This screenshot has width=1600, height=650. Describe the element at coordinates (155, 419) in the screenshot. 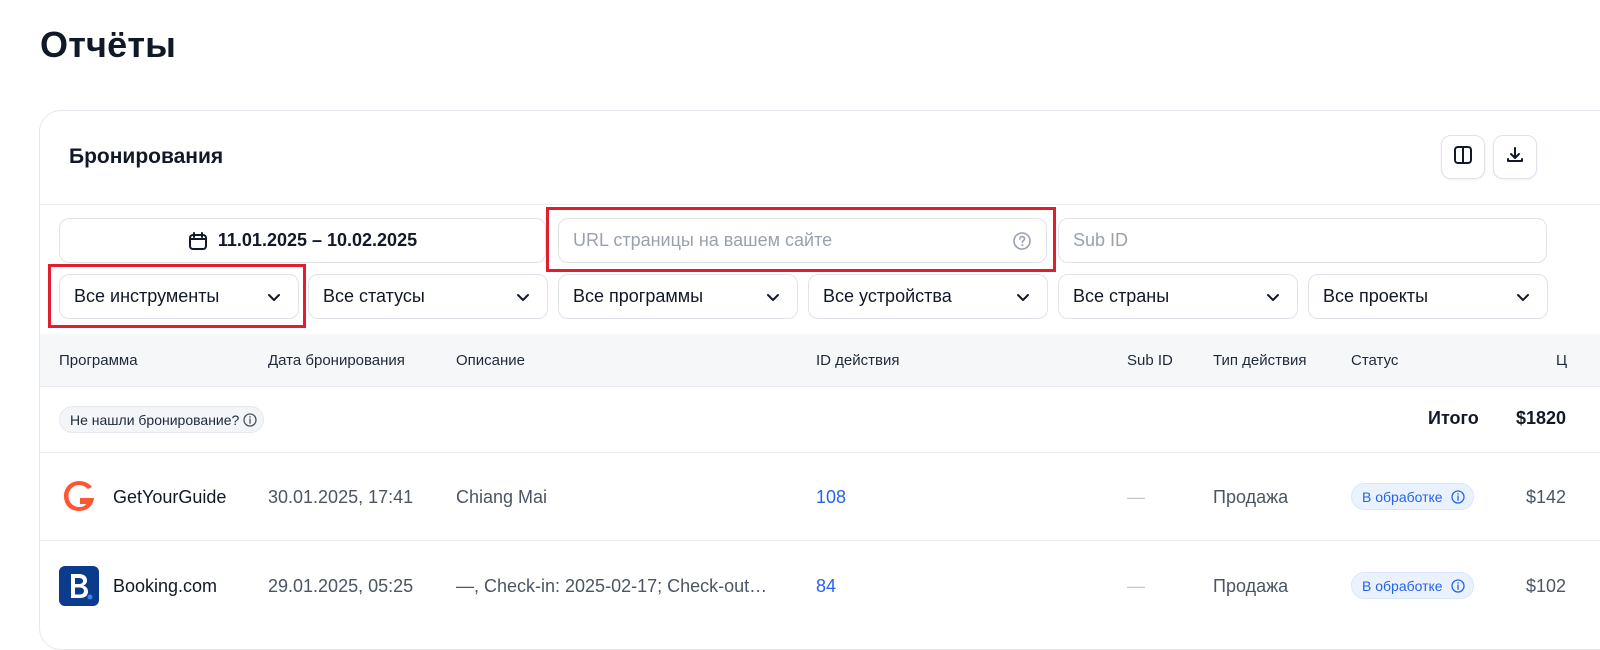

I see `not-found-booking-label: Не нашли бронирование?` at that location.